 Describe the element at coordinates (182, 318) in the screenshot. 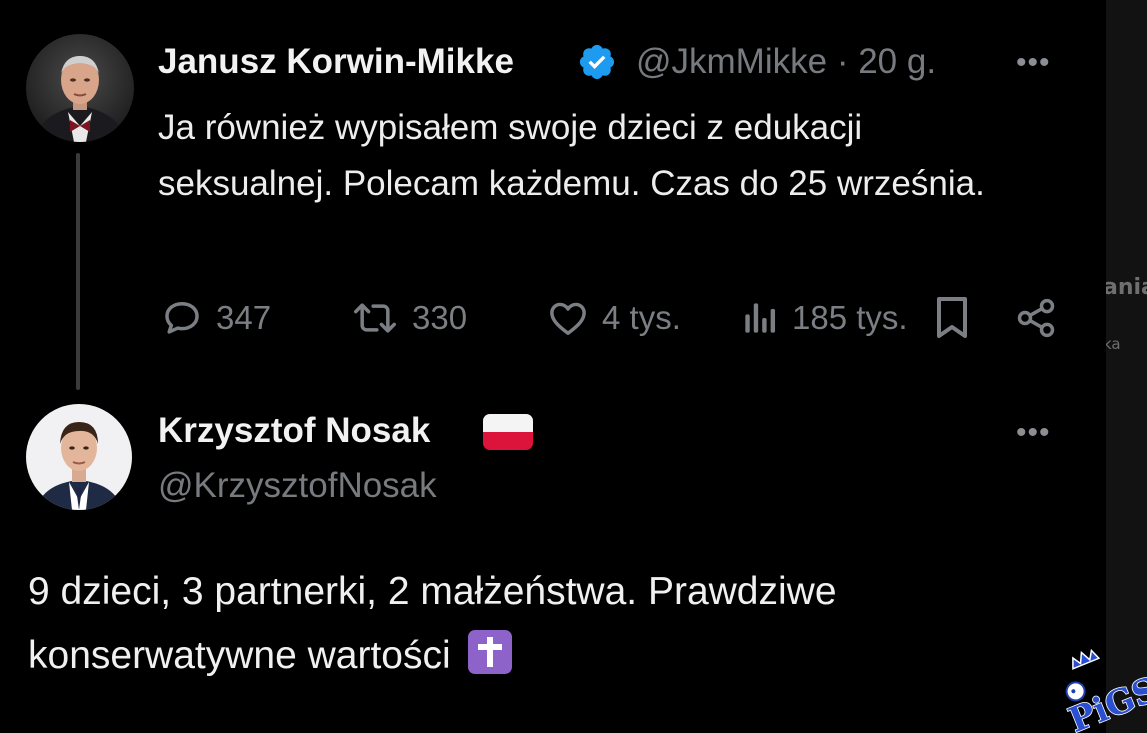

I see `reply-icon` at that location.